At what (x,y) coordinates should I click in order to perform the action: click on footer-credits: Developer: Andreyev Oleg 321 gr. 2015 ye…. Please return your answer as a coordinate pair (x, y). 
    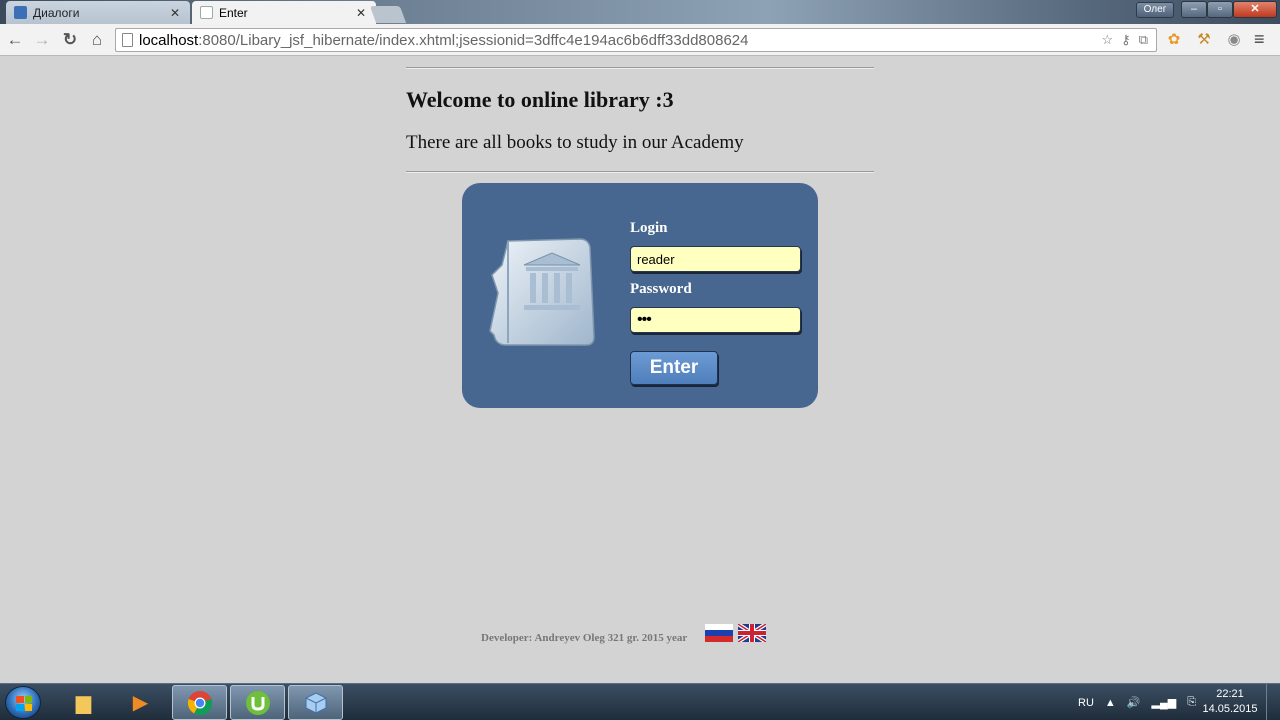
    Looking at the image, I should click on (584, 638).